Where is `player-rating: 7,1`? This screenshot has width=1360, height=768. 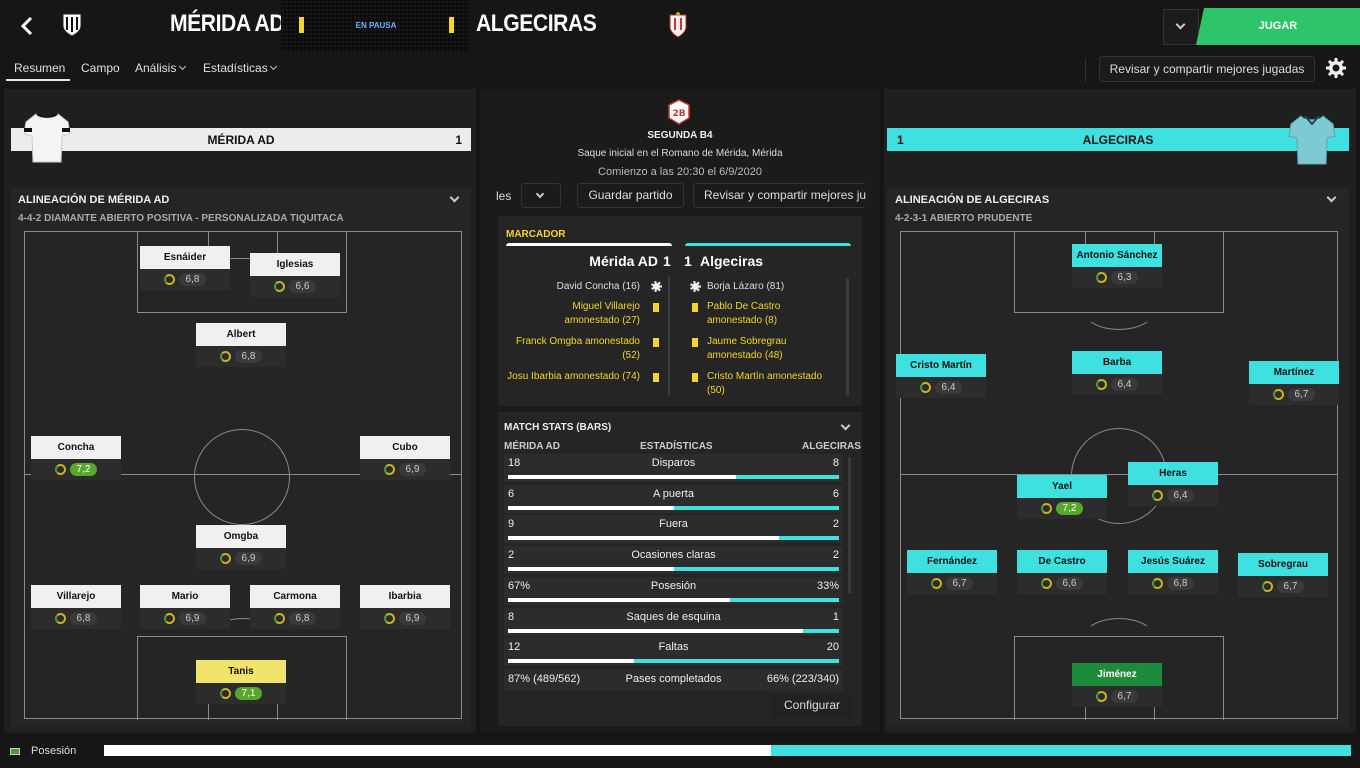
player-rating: 7,1 is located at coordinates (248, 693).